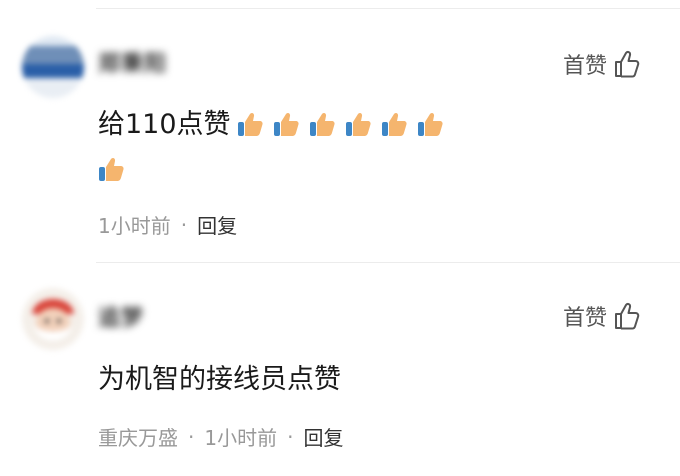 Image resolution: width=680 pixels, height=476 pixels. I want to click on comment-meta: 1小时前 · 回复, so click(167, 224).